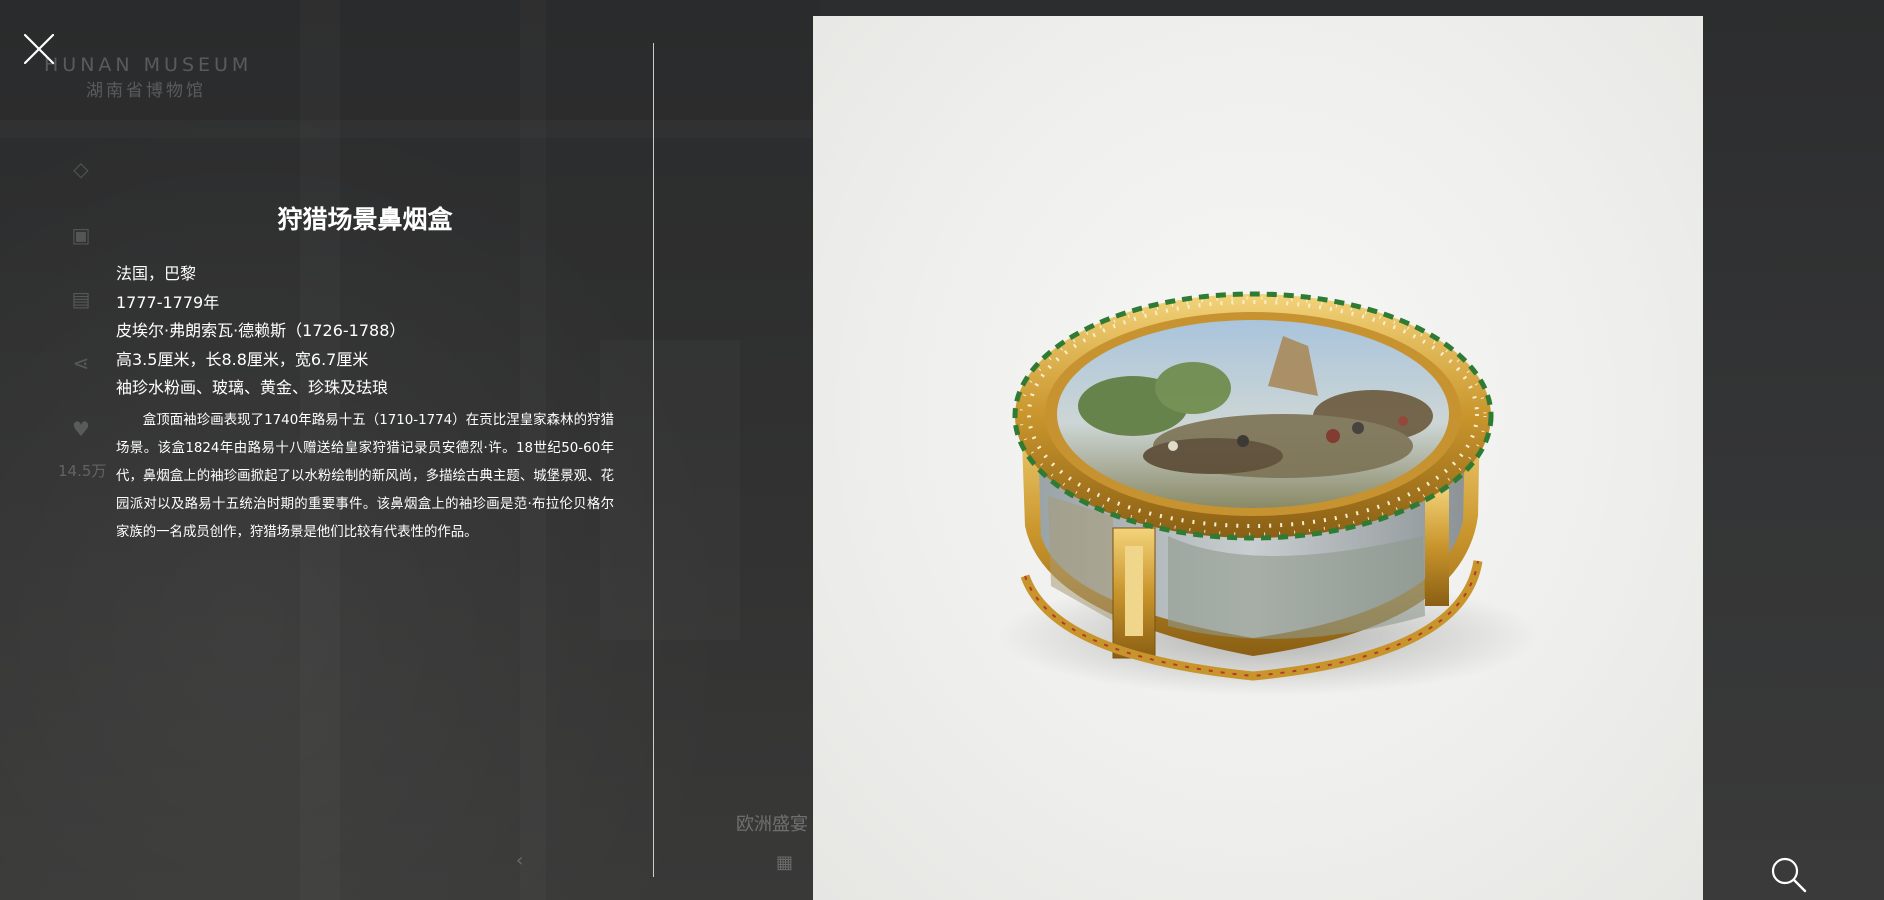 The height and width of the screenshot is (900, 1884). I want to click on tag-icon: ◇, so click(81, 169).